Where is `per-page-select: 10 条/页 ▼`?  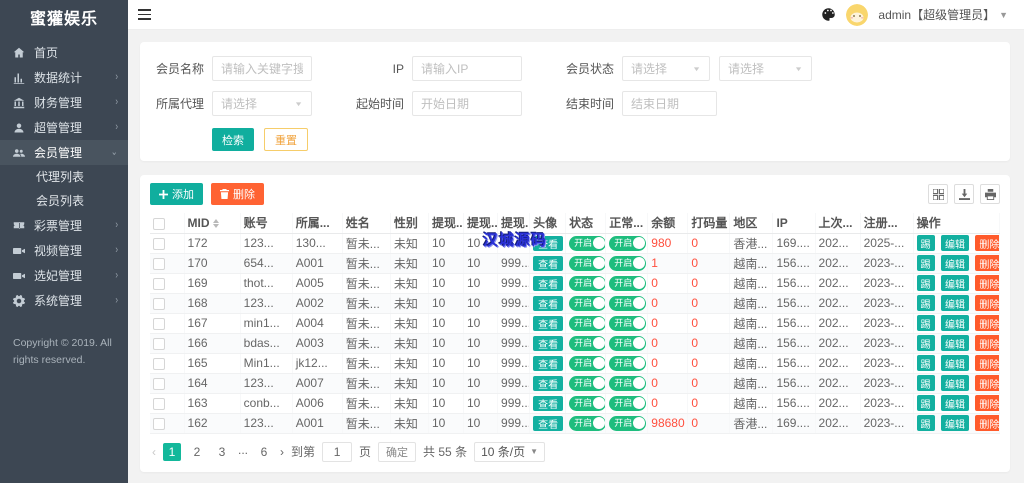 per-page-select: 10 条/页 ▼ is located at coordinates (510, 451).